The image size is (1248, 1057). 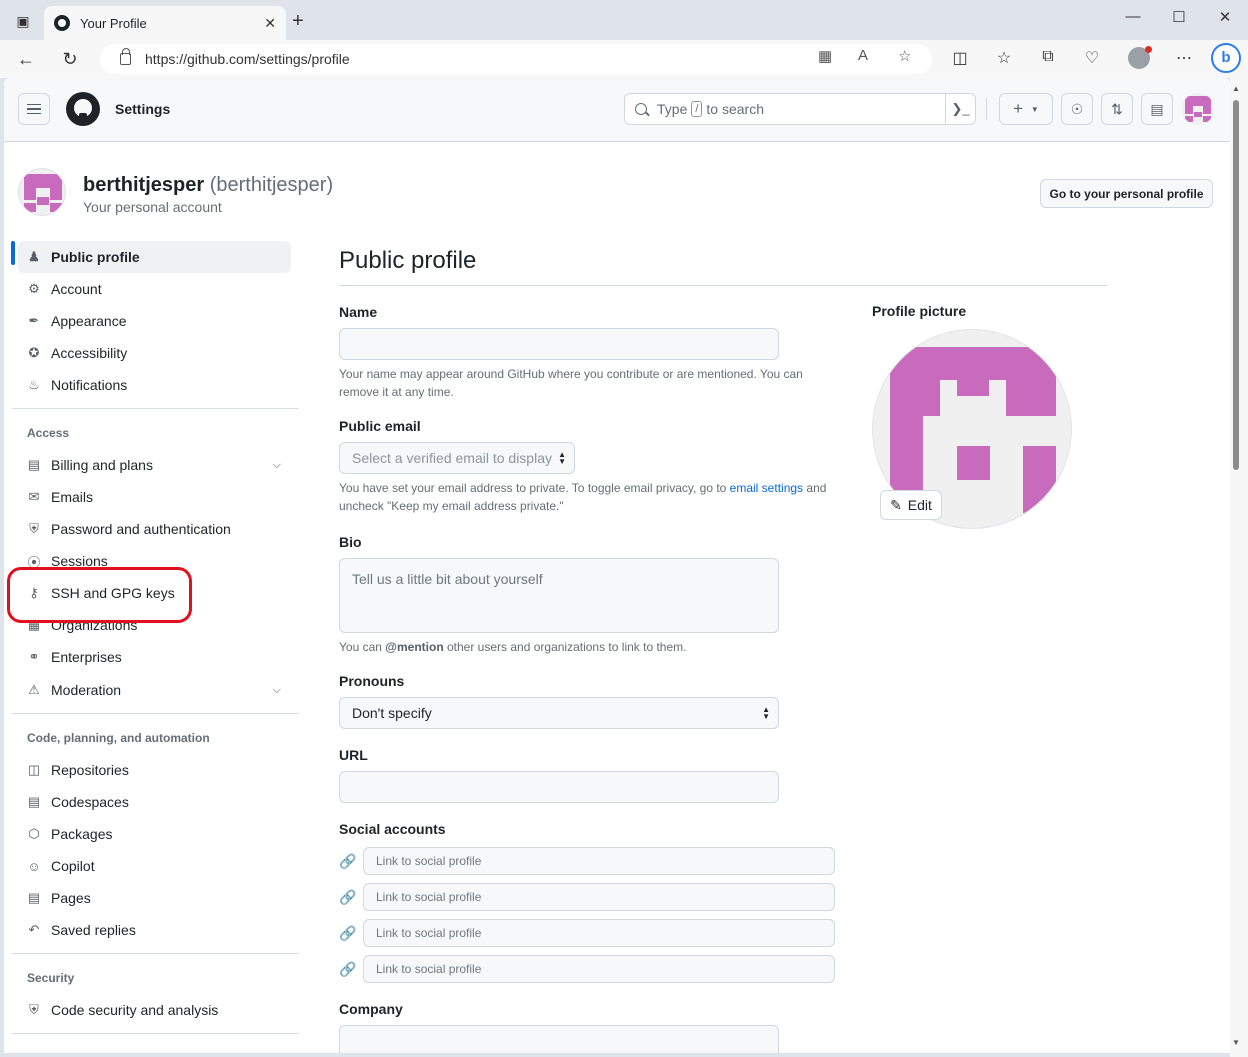 I want to click on page-title: Public profile, so click(x=408, y=260).